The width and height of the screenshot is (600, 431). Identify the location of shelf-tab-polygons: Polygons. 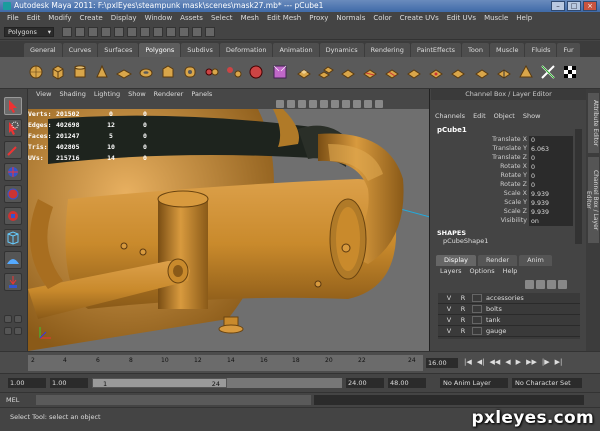
(160, 50).